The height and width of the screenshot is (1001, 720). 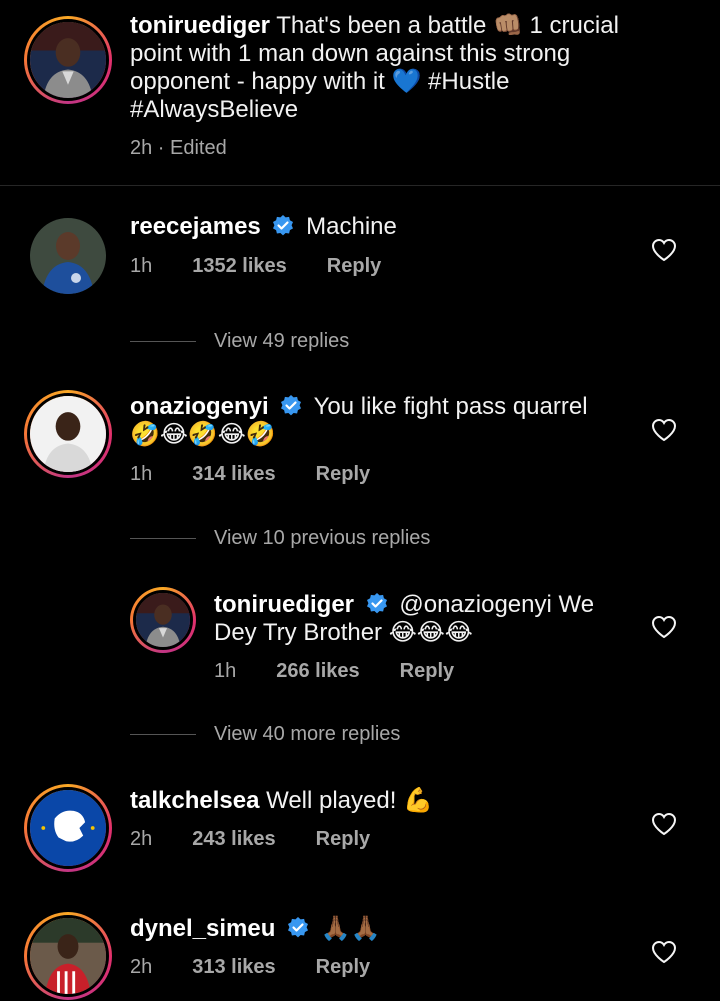 I want to click on comment-avatar-dynel-simeu, so click(x=68, y=956).